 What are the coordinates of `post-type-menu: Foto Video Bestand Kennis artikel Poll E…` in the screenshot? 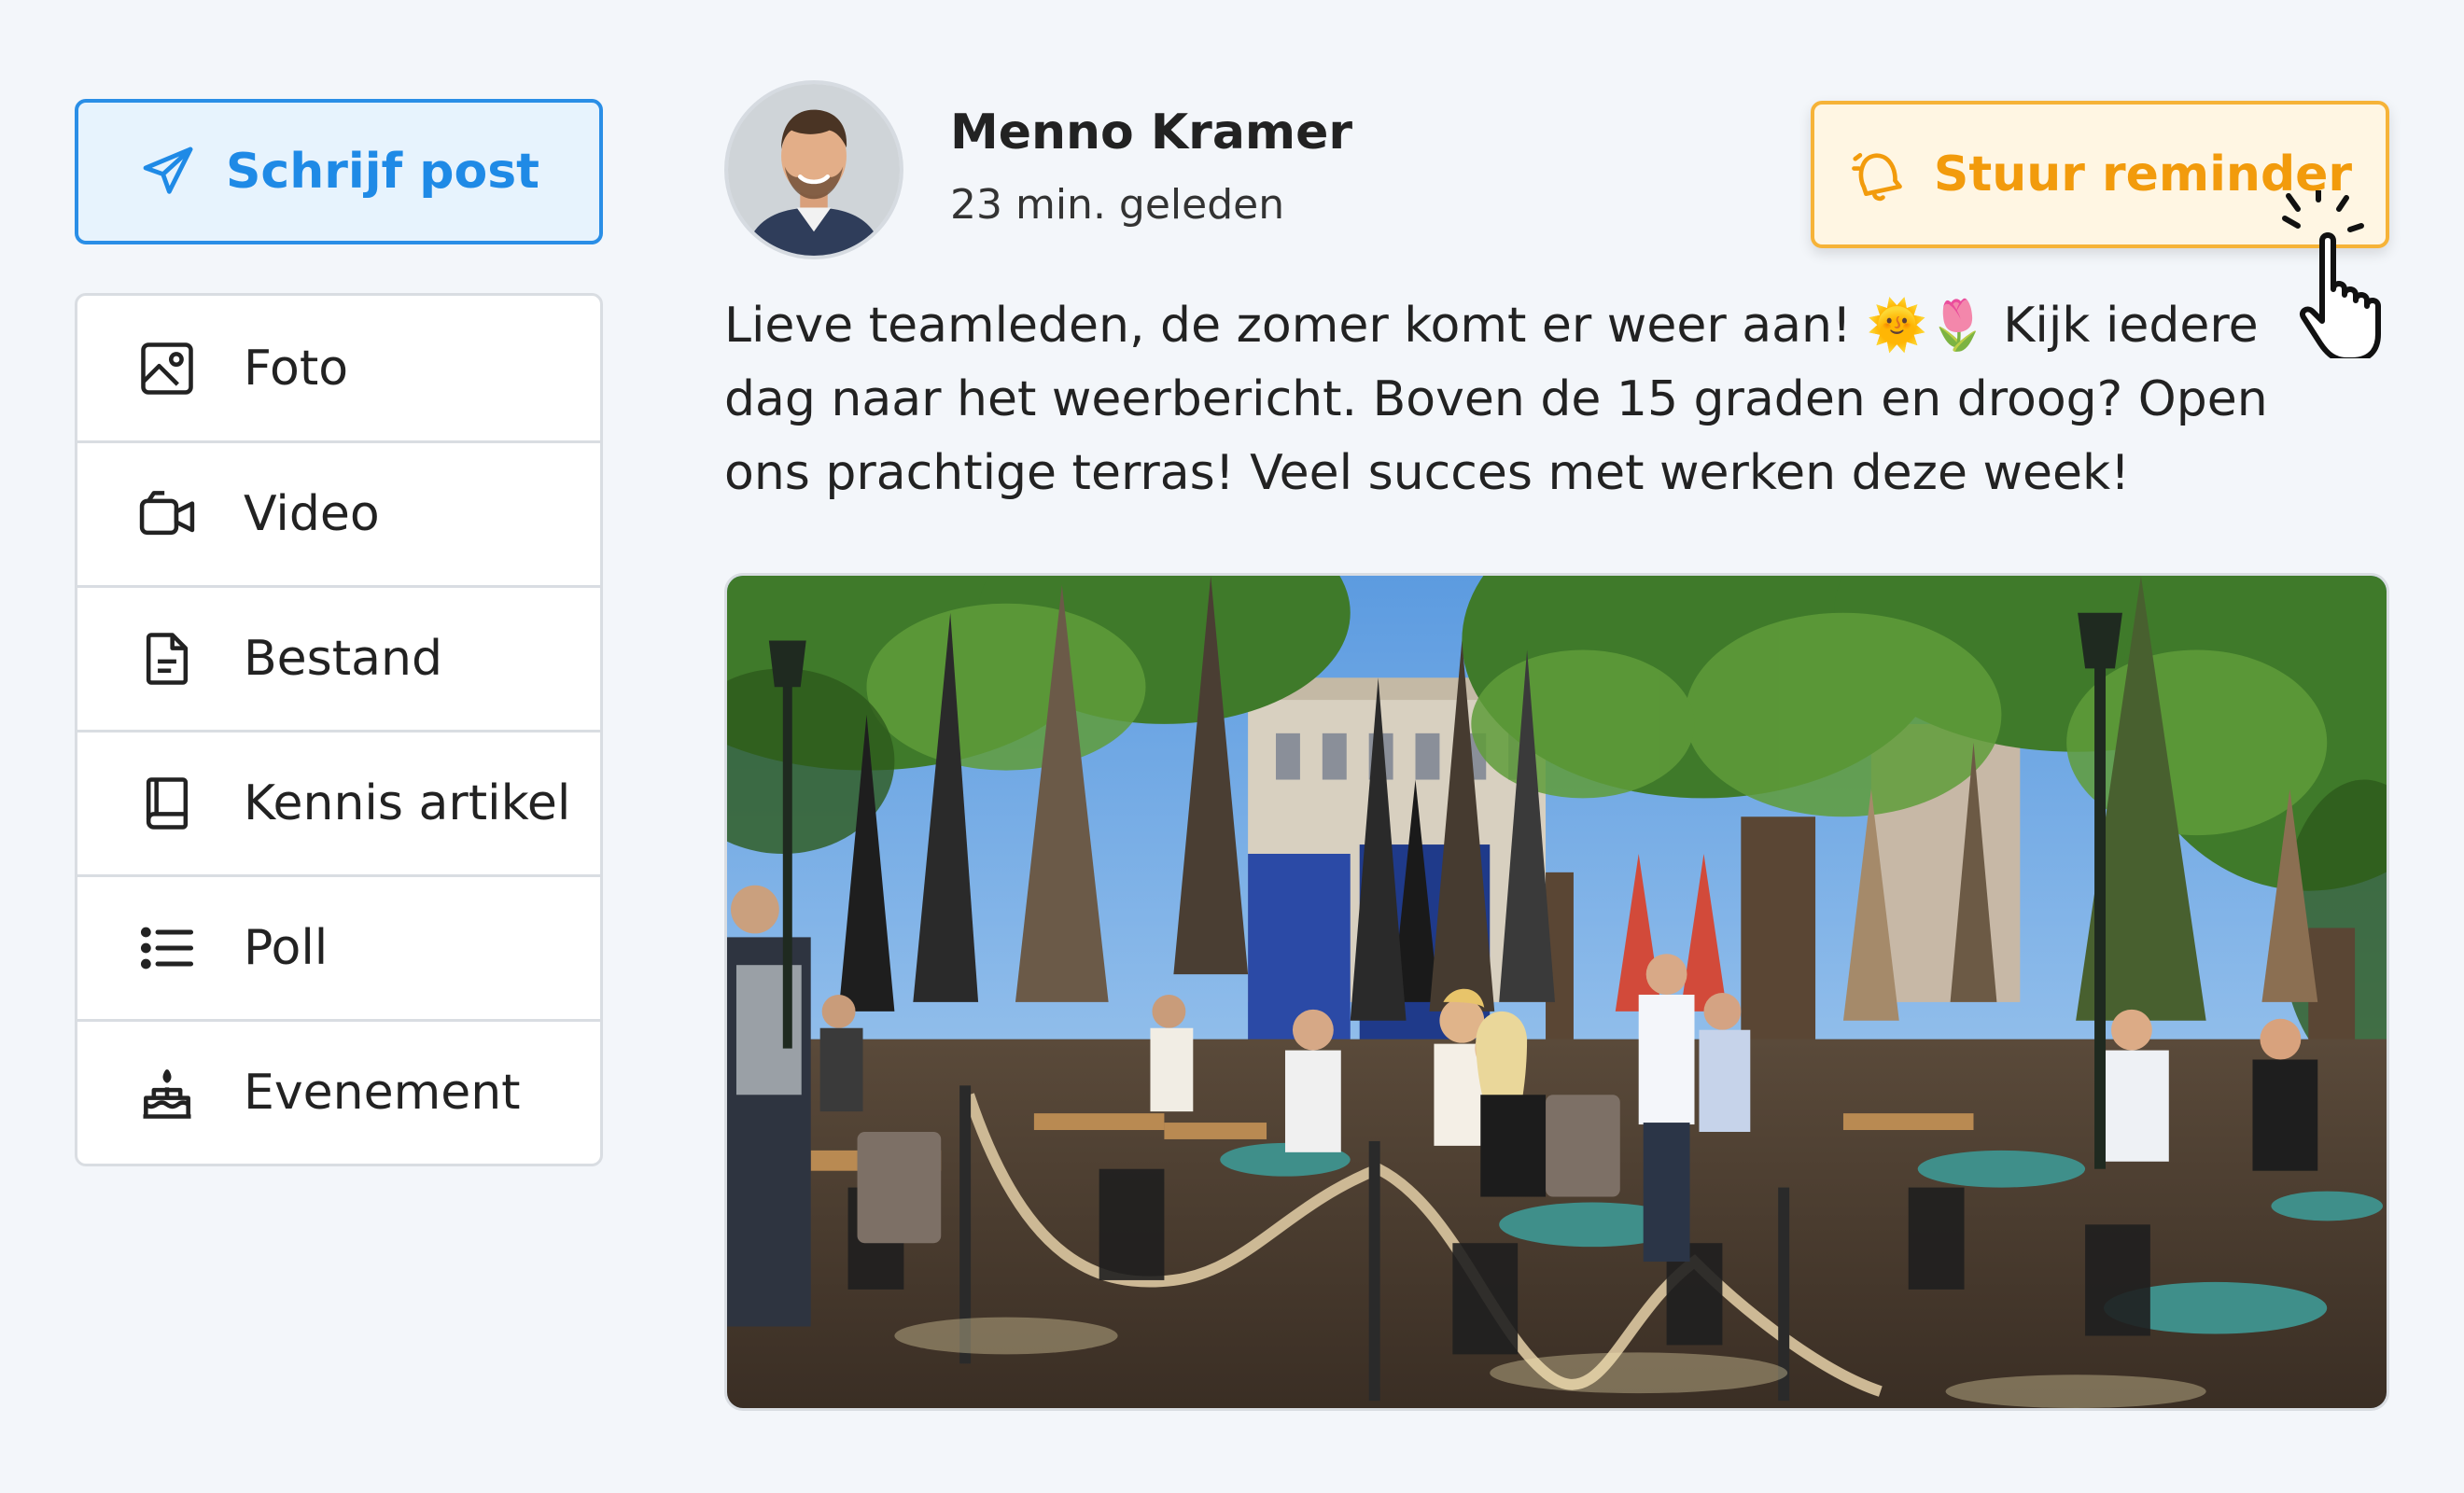 It's located at (339, 730).